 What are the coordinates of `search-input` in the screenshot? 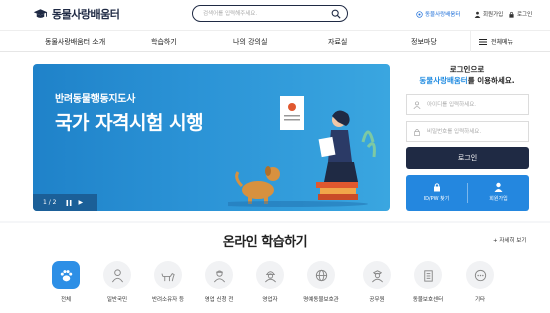 It's located at (263, 14).